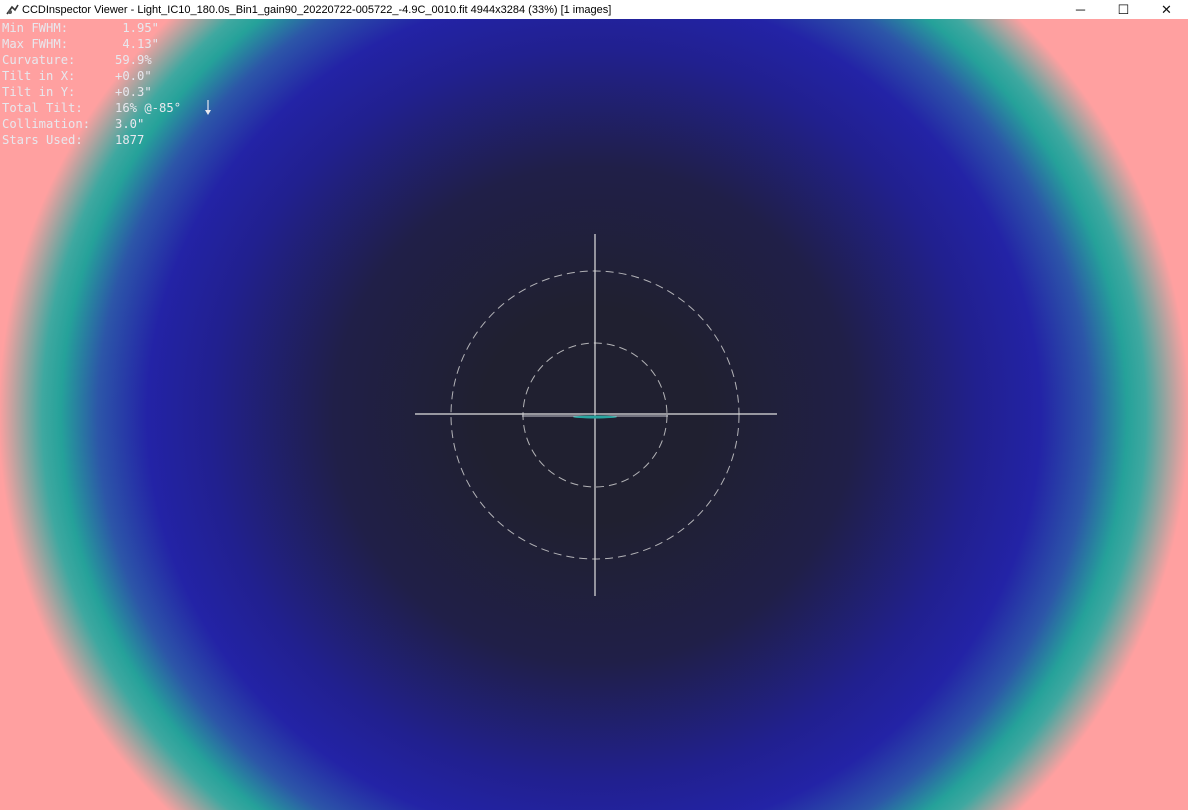  I want to click on stat-label: Collimation:, so click(46, 124).